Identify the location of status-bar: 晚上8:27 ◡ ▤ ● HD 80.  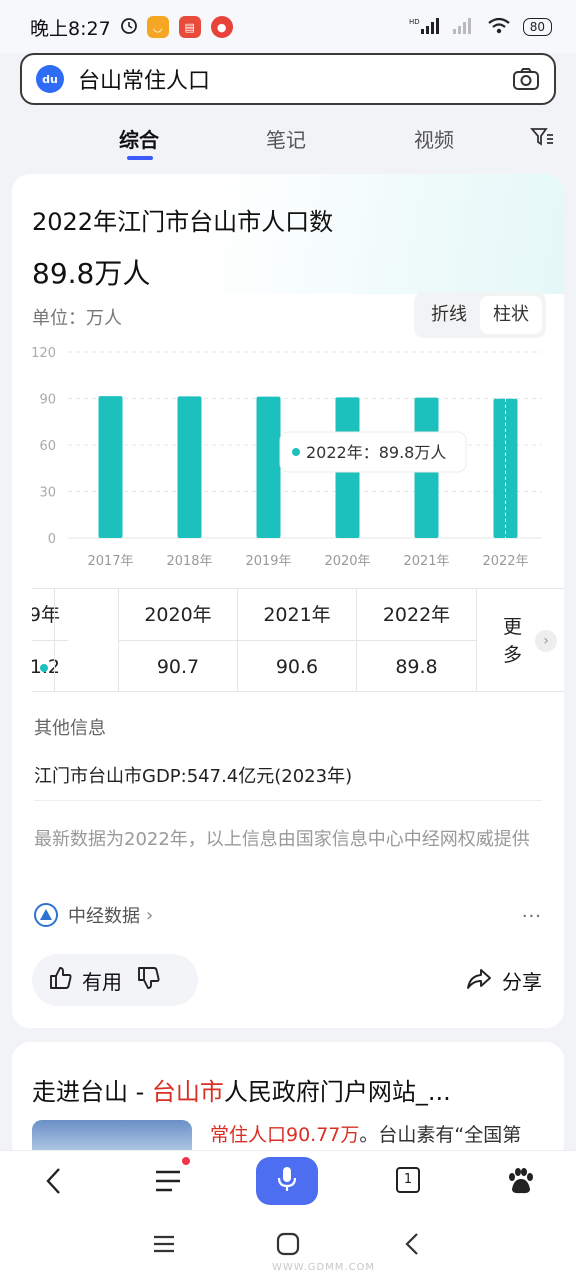
(288, 27).